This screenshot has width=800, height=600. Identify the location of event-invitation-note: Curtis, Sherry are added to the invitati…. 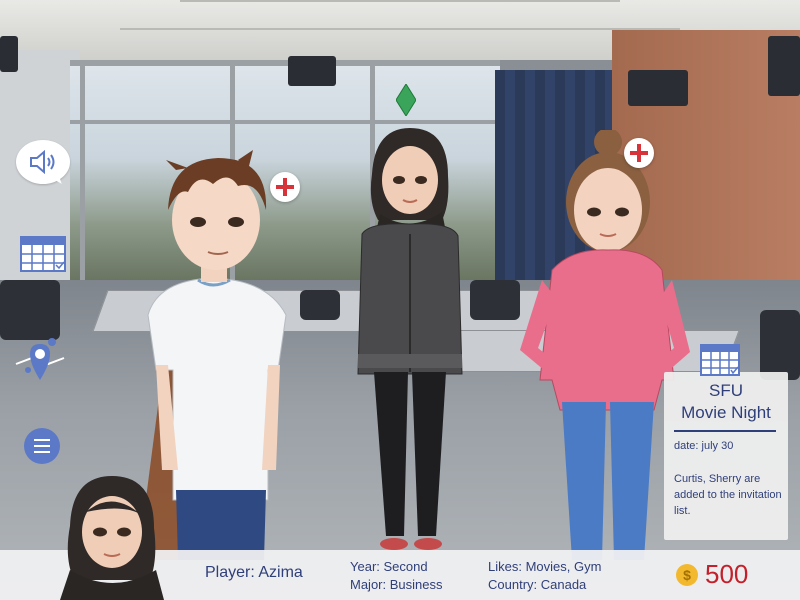
(728, 495).